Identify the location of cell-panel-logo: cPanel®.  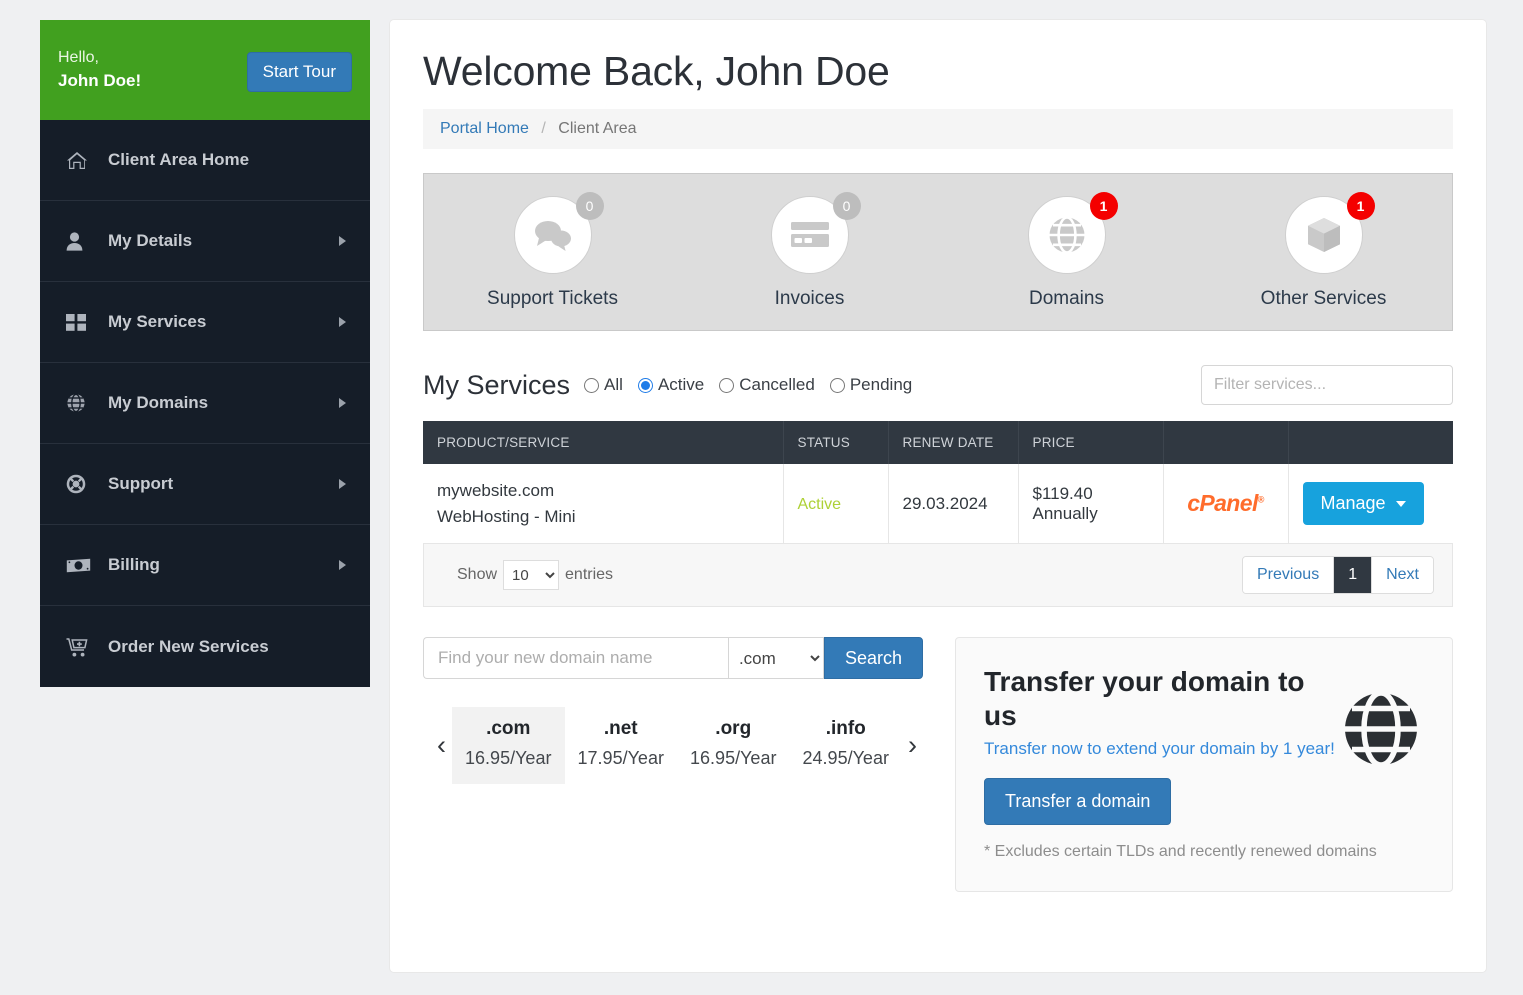
(1226, 504).